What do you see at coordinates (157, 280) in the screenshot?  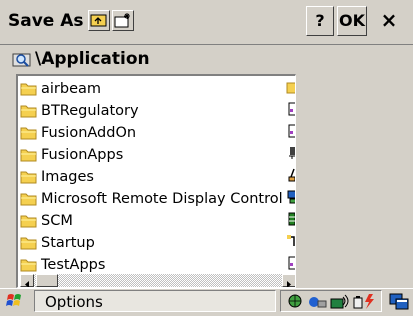 I see `horizontal-scrollbar` at bounding box center [157, 280].